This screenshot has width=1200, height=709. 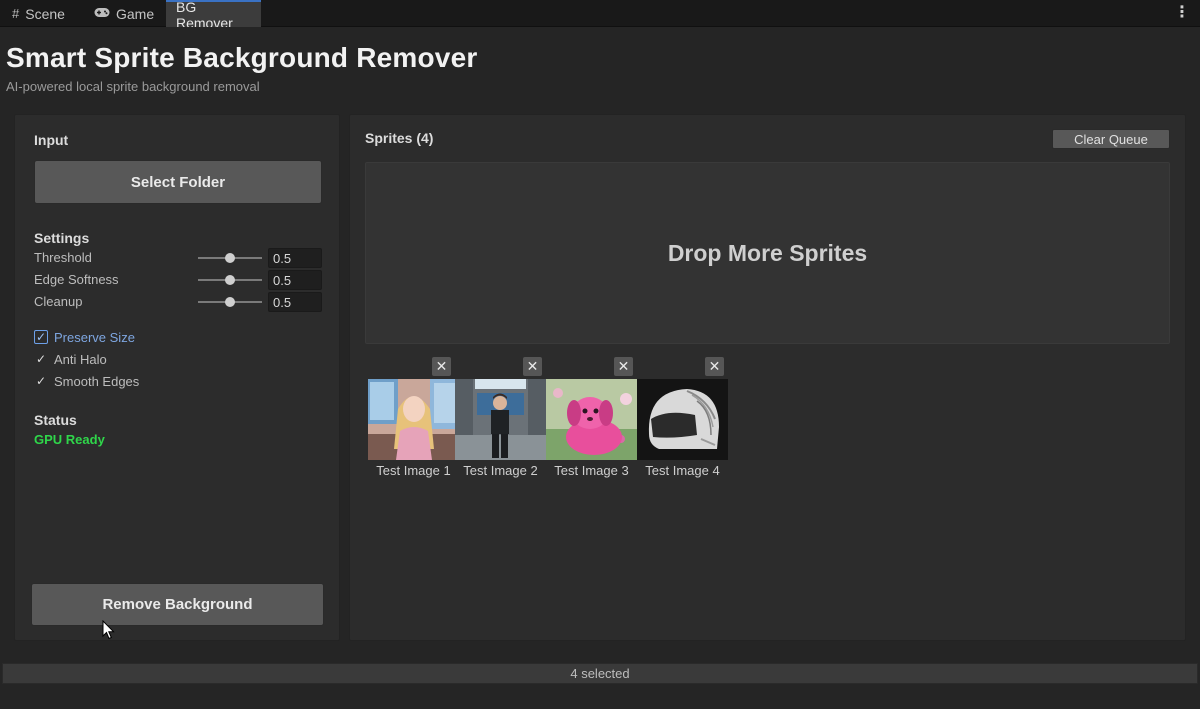 I want to click on sprite-name: Test Image 2, so click(x=500, y=470).